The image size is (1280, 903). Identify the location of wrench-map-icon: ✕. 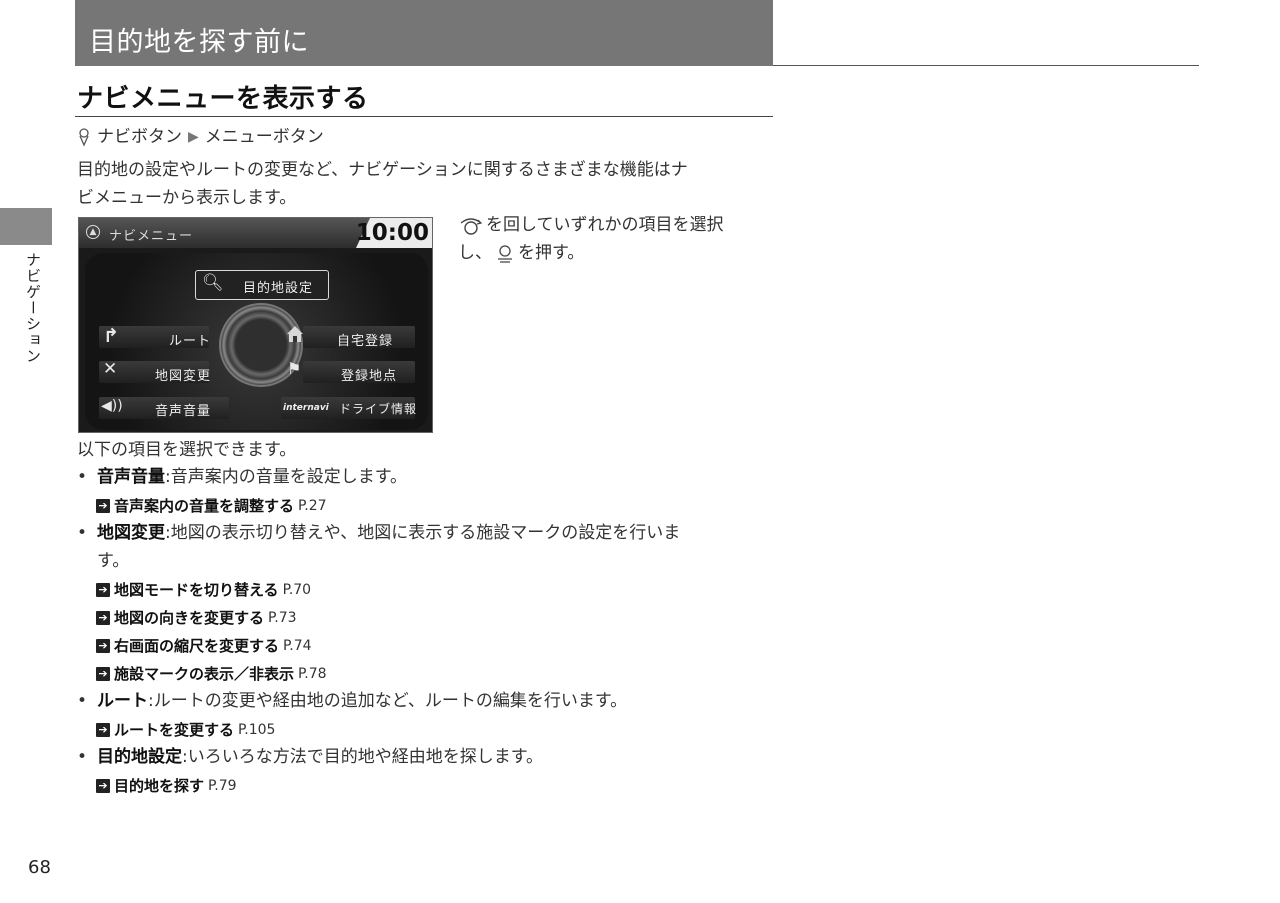
(110, 369).